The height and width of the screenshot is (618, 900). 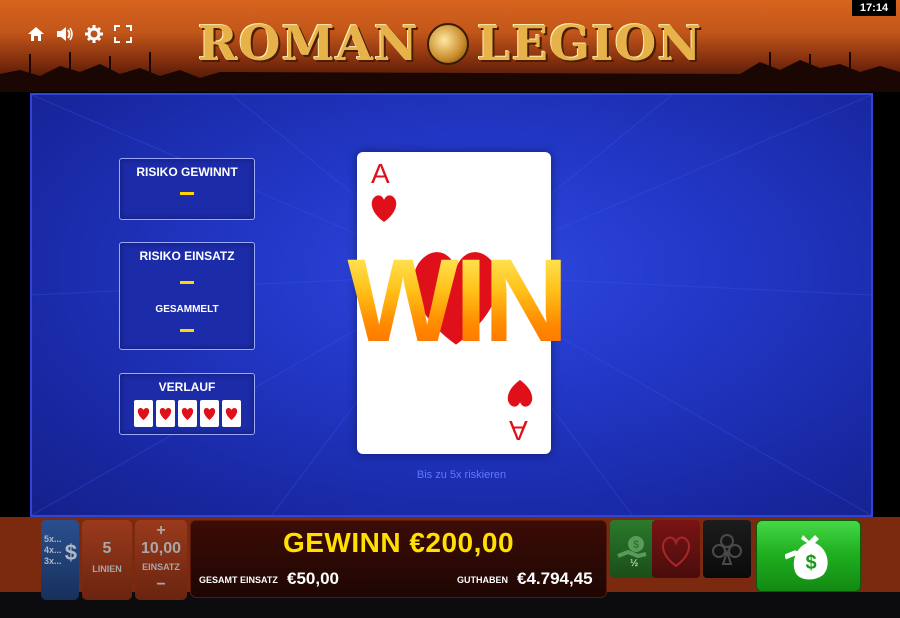 I want to click on speaker-icon, so click(x=65, y=34).